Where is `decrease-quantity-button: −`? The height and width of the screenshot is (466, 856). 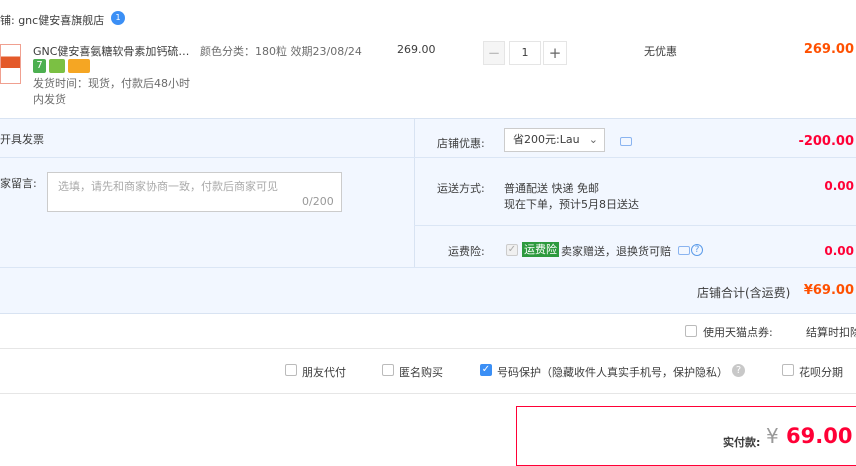 decrease-quantity-button: − is located at coordinates (494, 53).